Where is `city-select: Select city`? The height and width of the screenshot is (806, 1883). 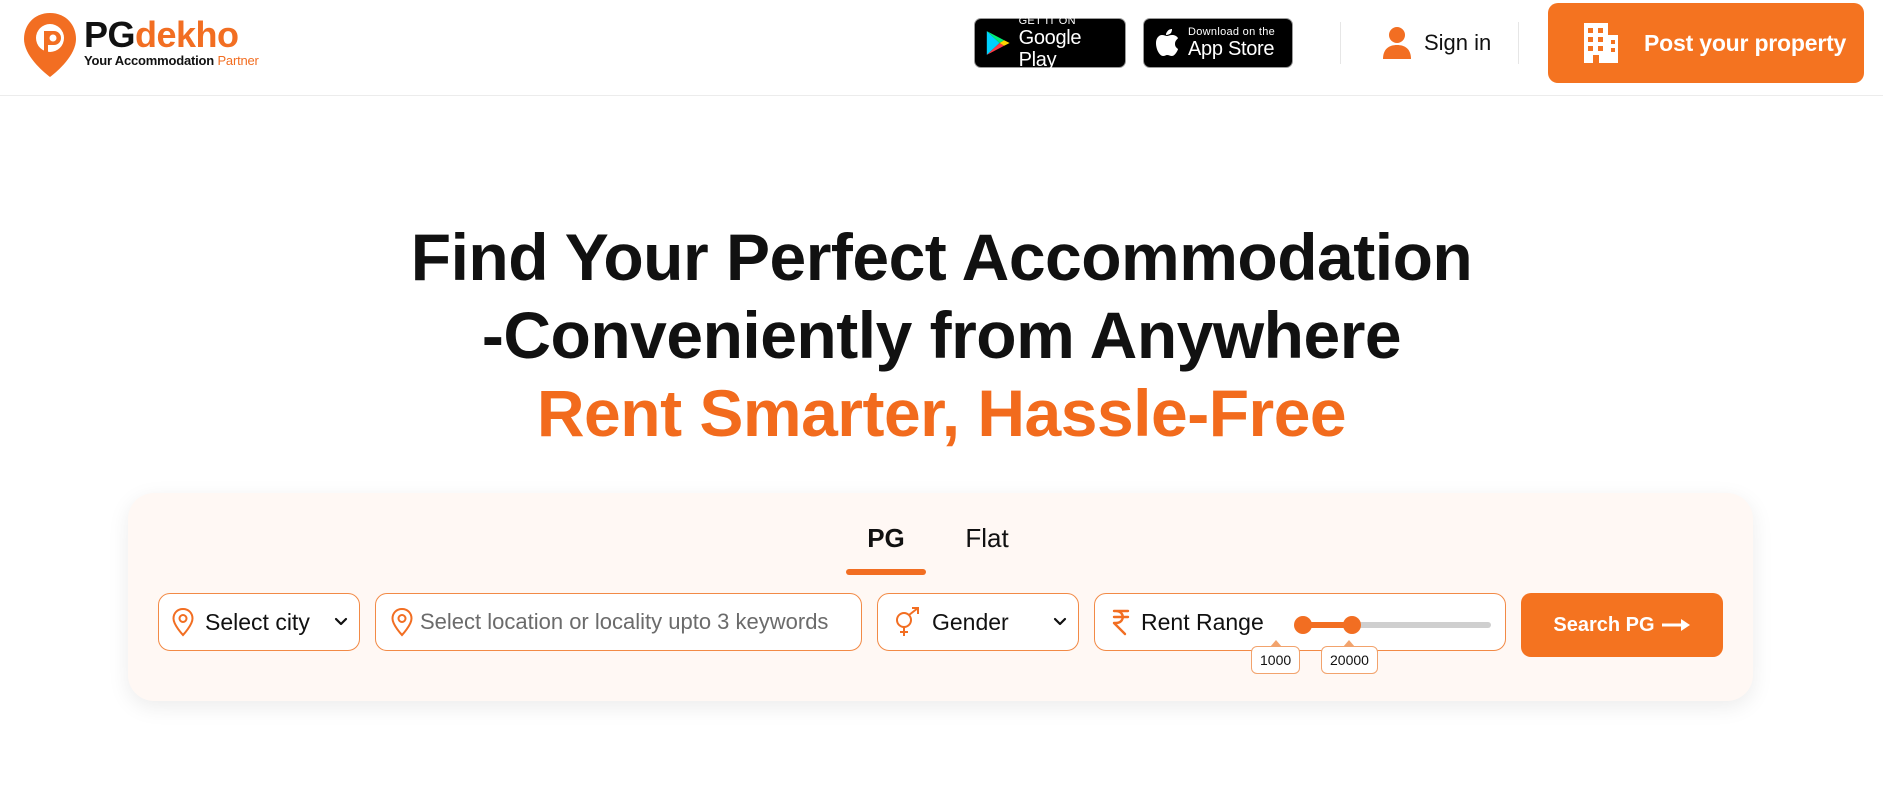
city-select: Select city is located at coordinates (259, 622).